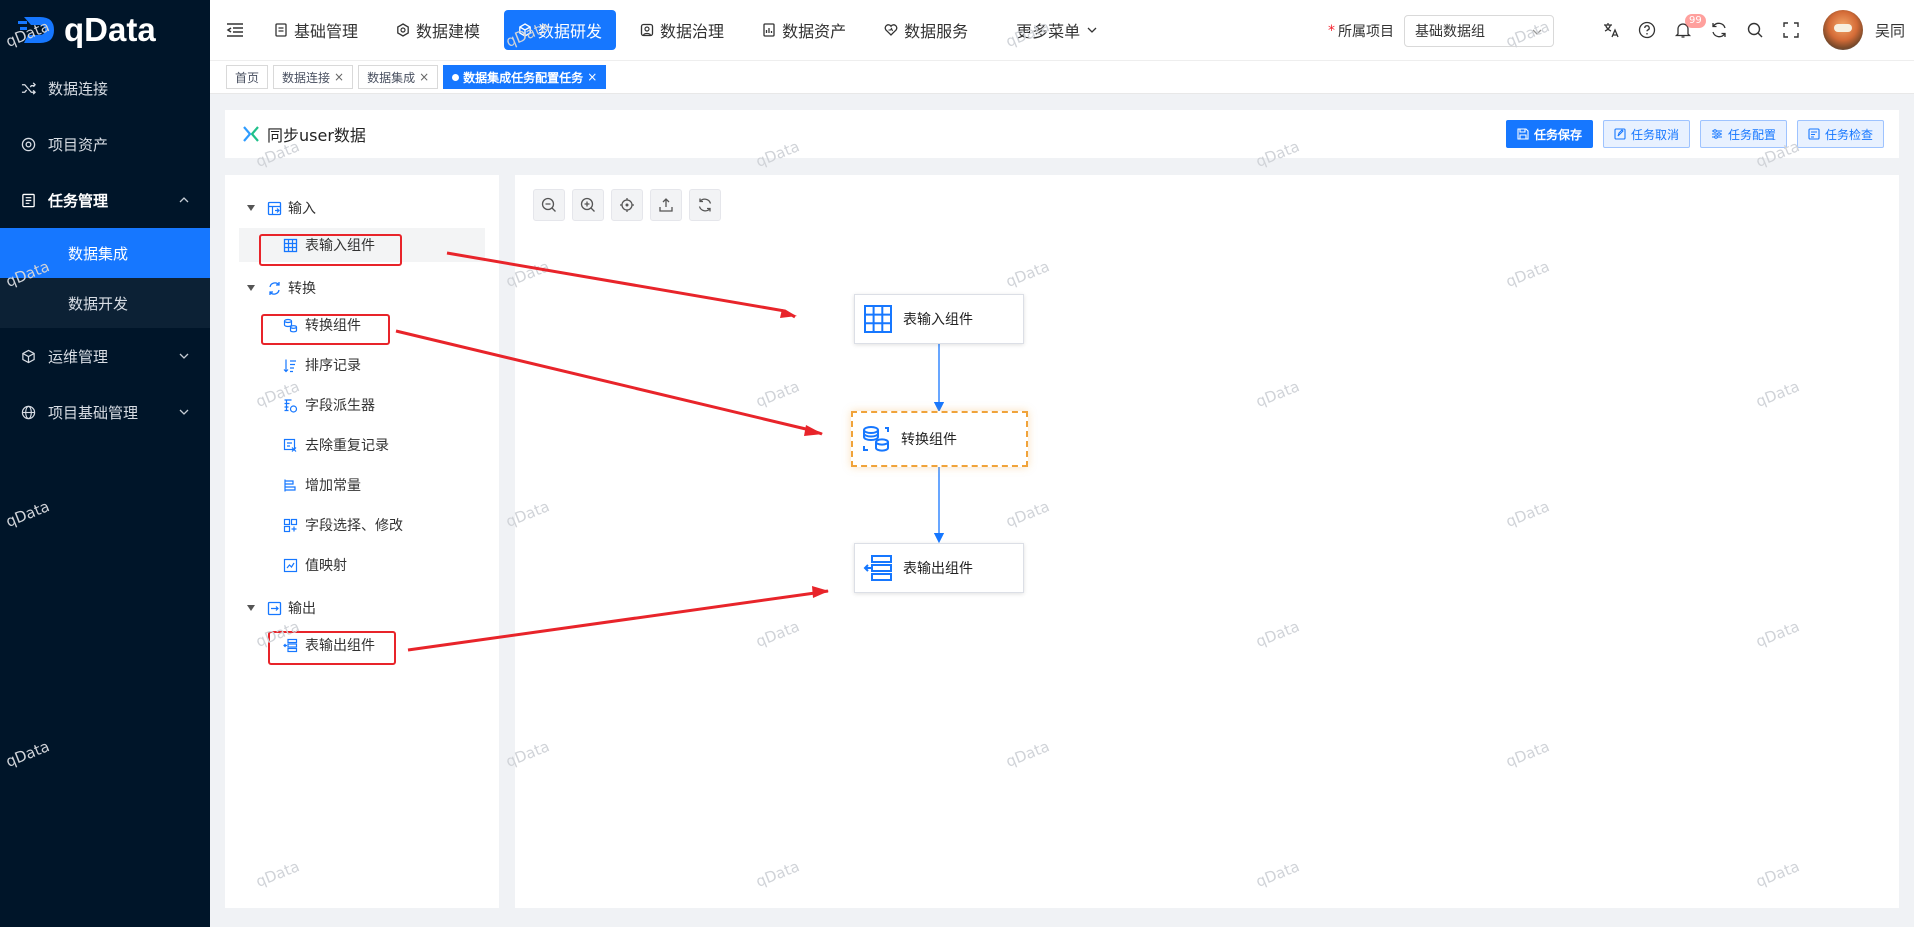 The image size is (1914, 927). Describe the element at coordinates (28, 412) in the screenshot. I see `globe-icon` at that location.